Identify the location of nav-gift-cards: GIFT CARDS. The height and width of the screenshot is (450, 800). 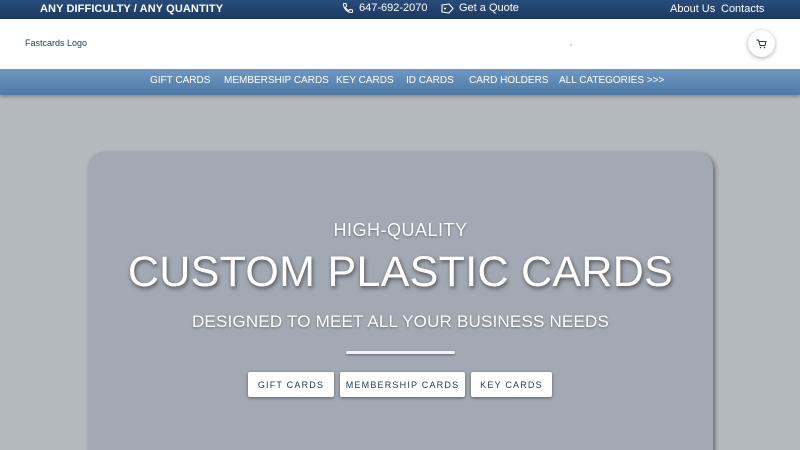
(180, 80).